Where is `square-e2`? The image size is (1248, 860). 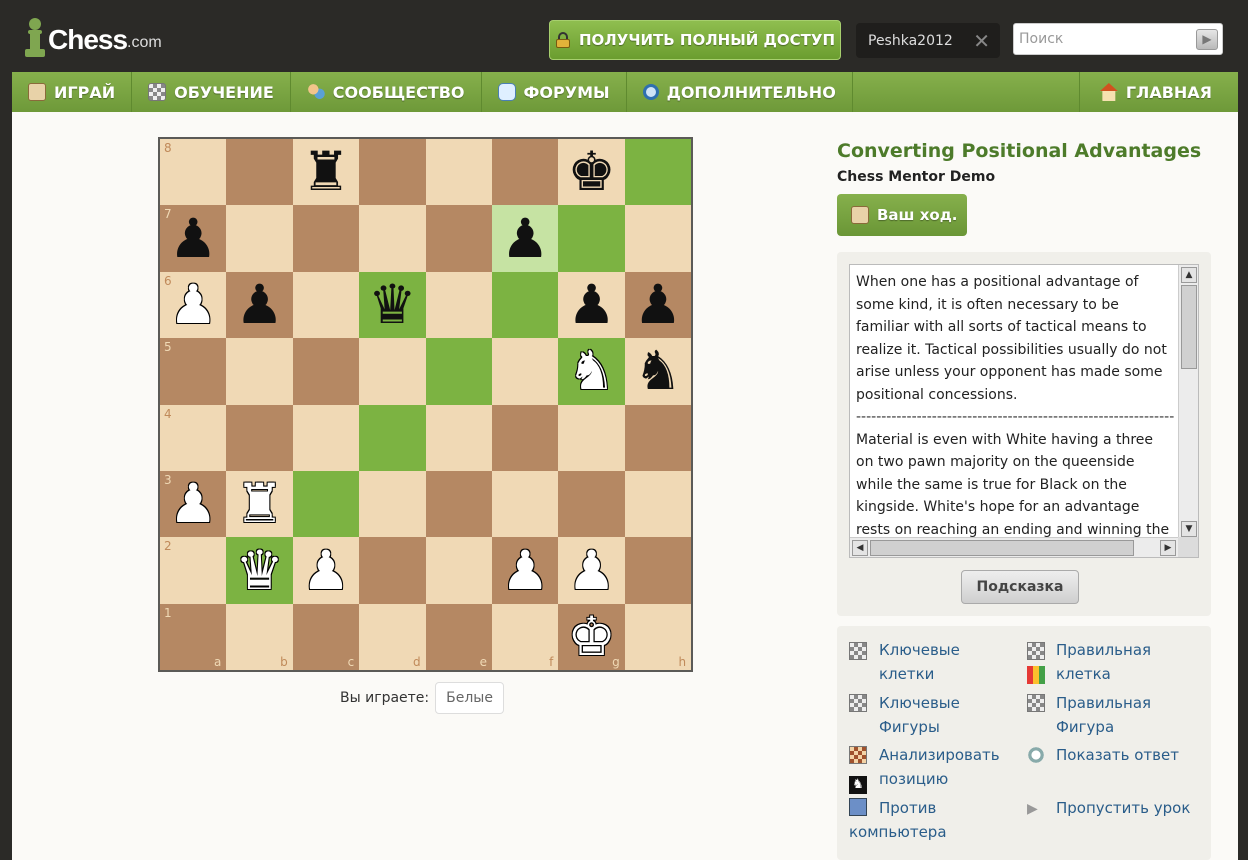 square-e2 is located at coordinates (458, 570).